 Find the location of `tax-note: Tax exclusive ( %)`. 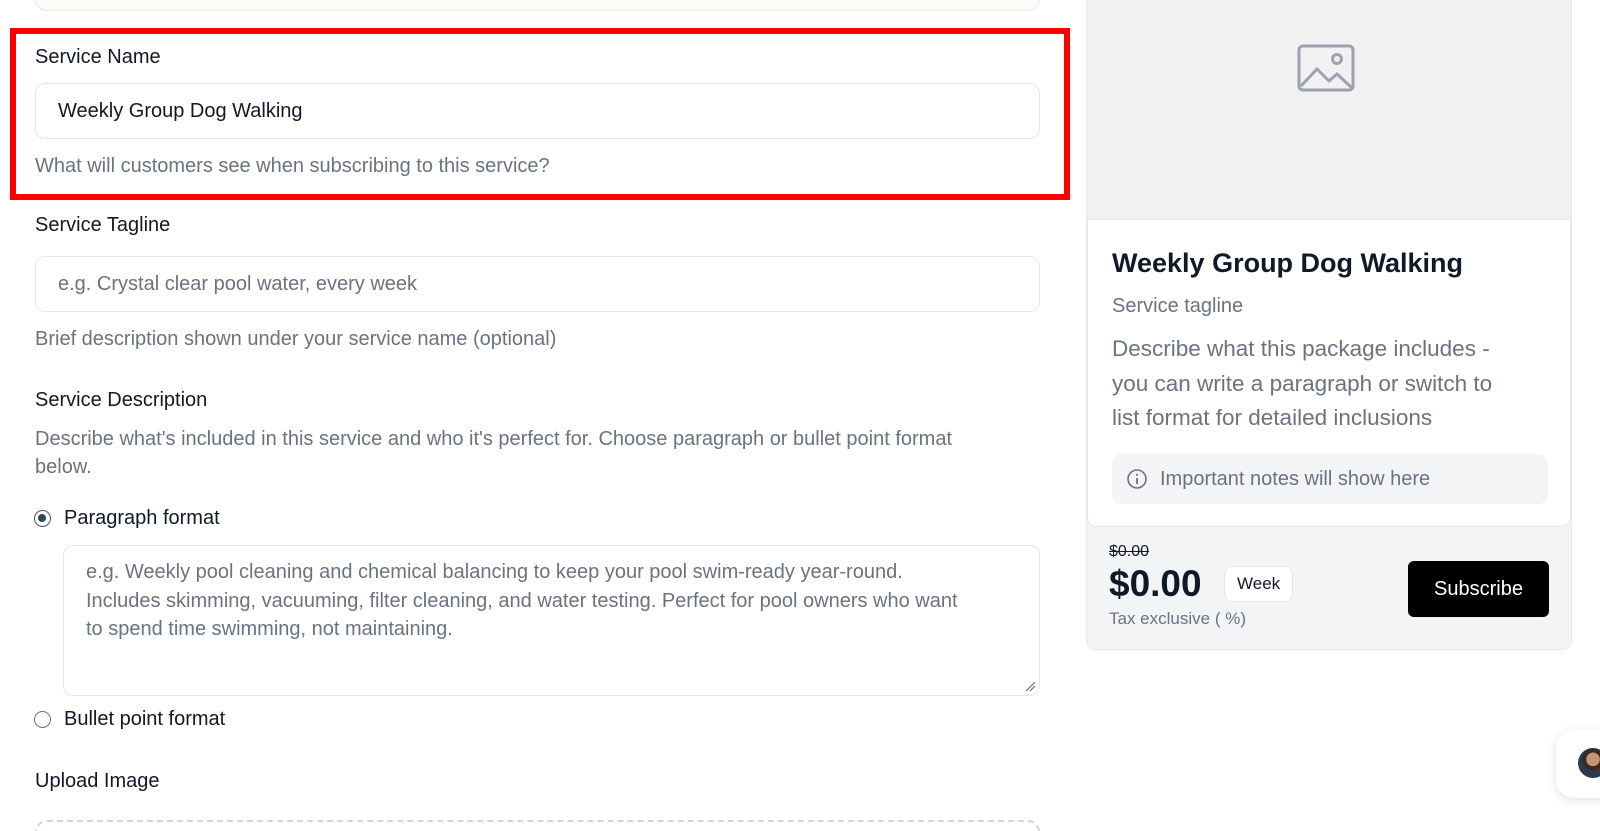

tax-note: Tax exclusive ( %) is located at coordinates (1177, 618).